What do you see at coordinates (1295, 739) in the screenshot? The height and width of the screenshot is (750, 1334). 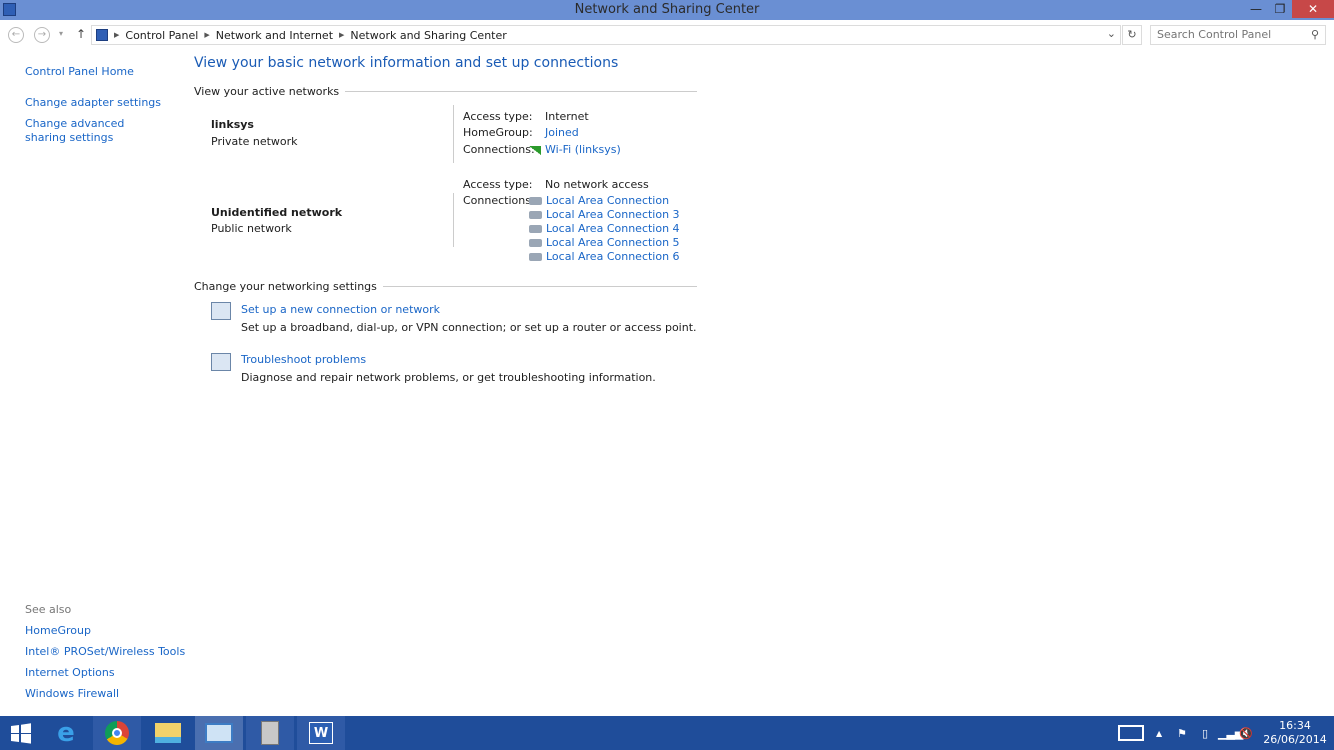 I see `clock-date: 26/06/2014` at bounding box center [1295, 739].